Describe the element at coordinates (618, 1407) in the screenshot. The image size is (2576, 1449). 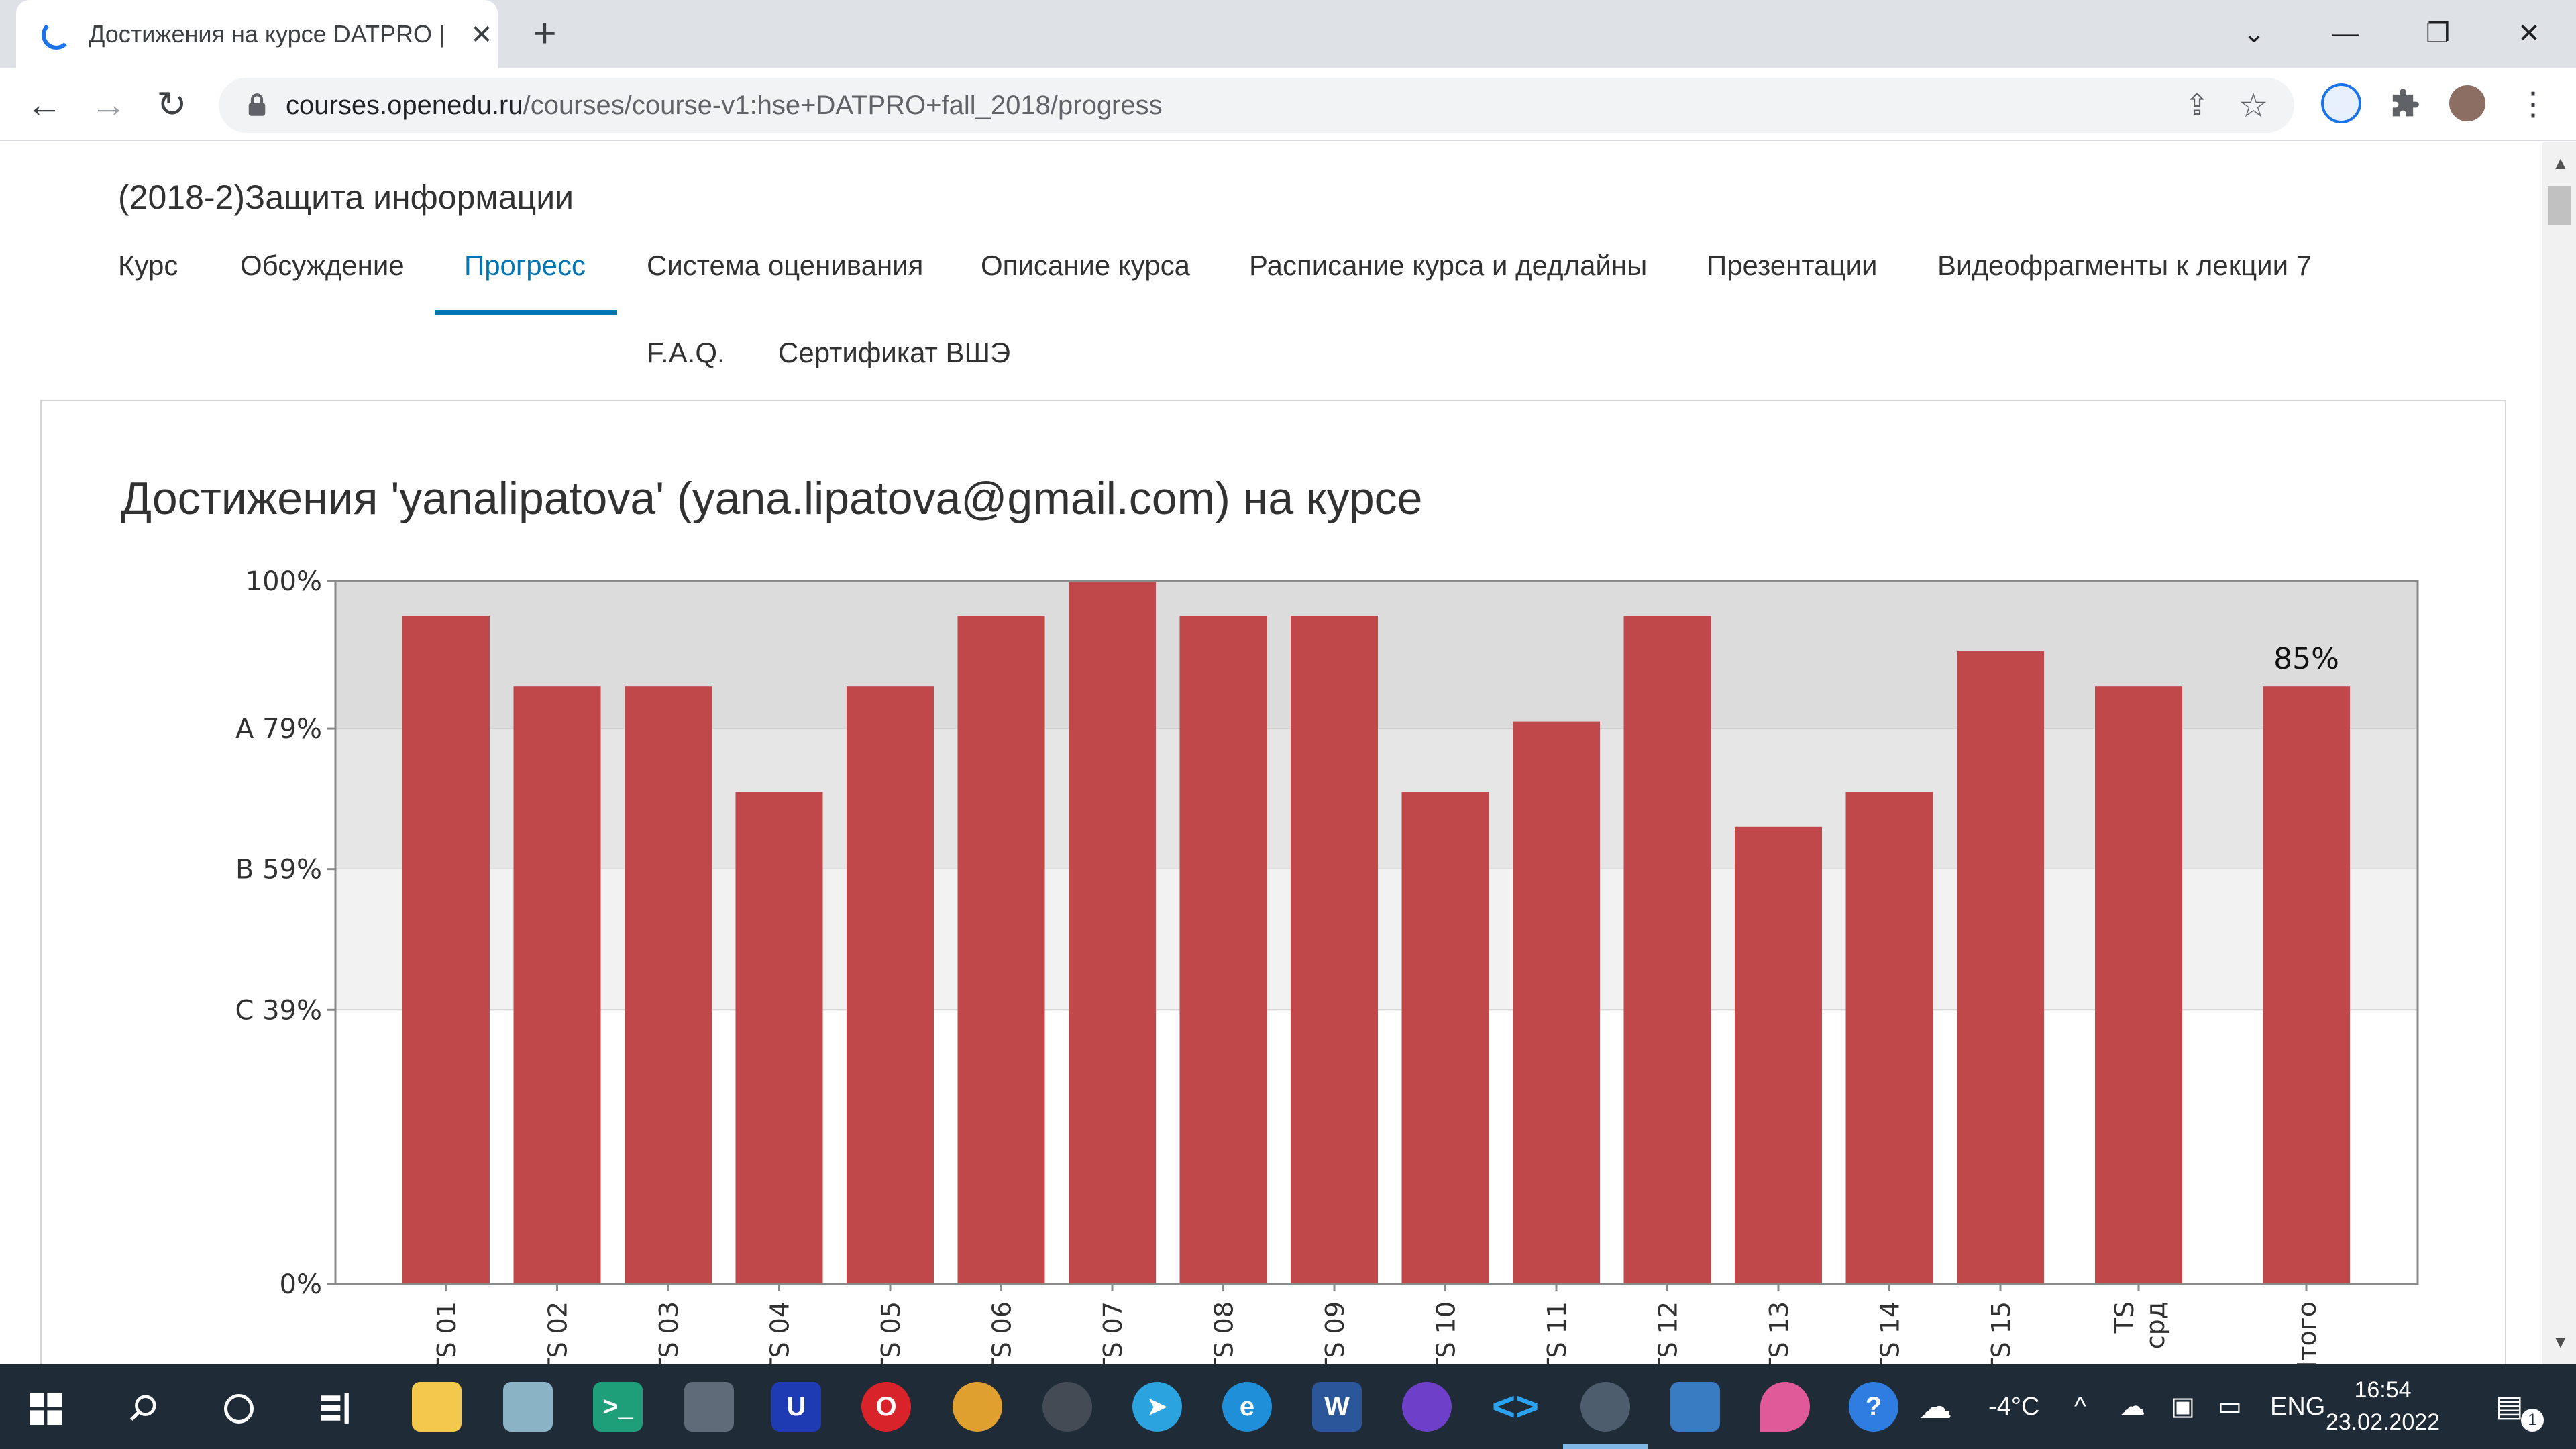
I see `terminal-icon: >_` at that location.